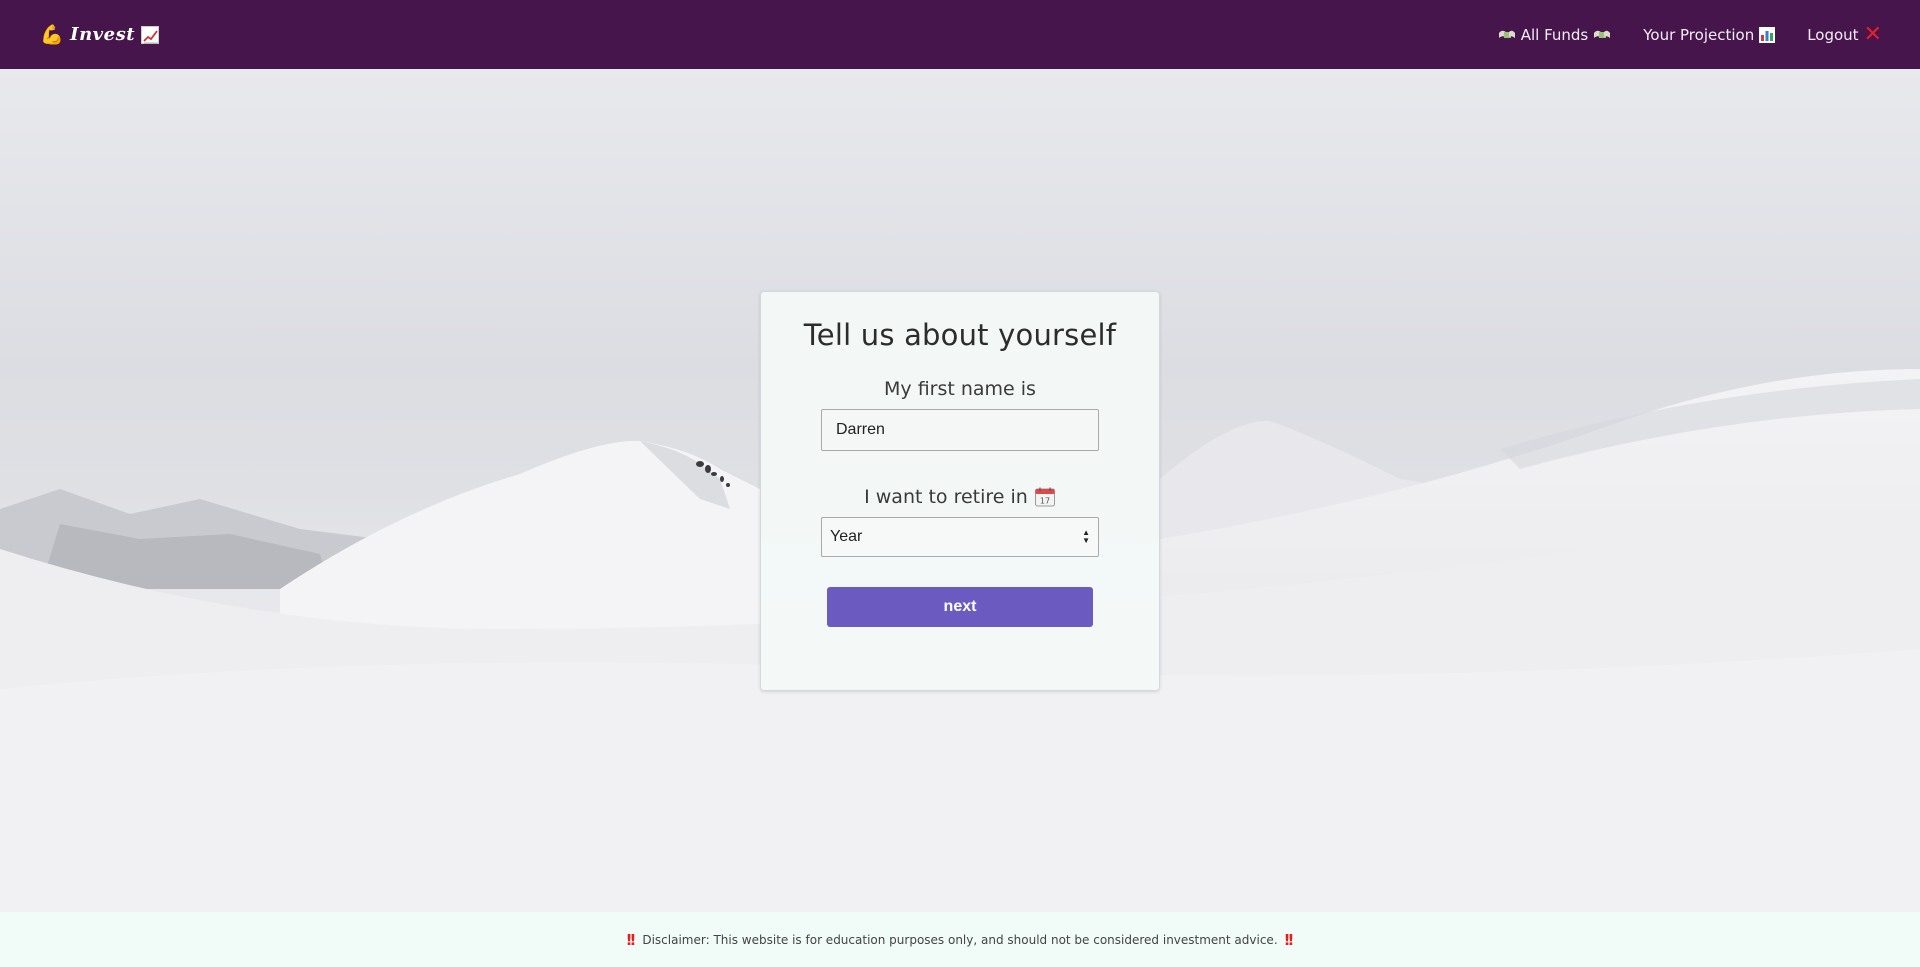 Image resolution: width=1920 pixels, height=967 pixels. What do you see at coordinates (960, 335) in the screenshot?
I see `form-title: Tell us about yourself` at bounding box center [960, 335].